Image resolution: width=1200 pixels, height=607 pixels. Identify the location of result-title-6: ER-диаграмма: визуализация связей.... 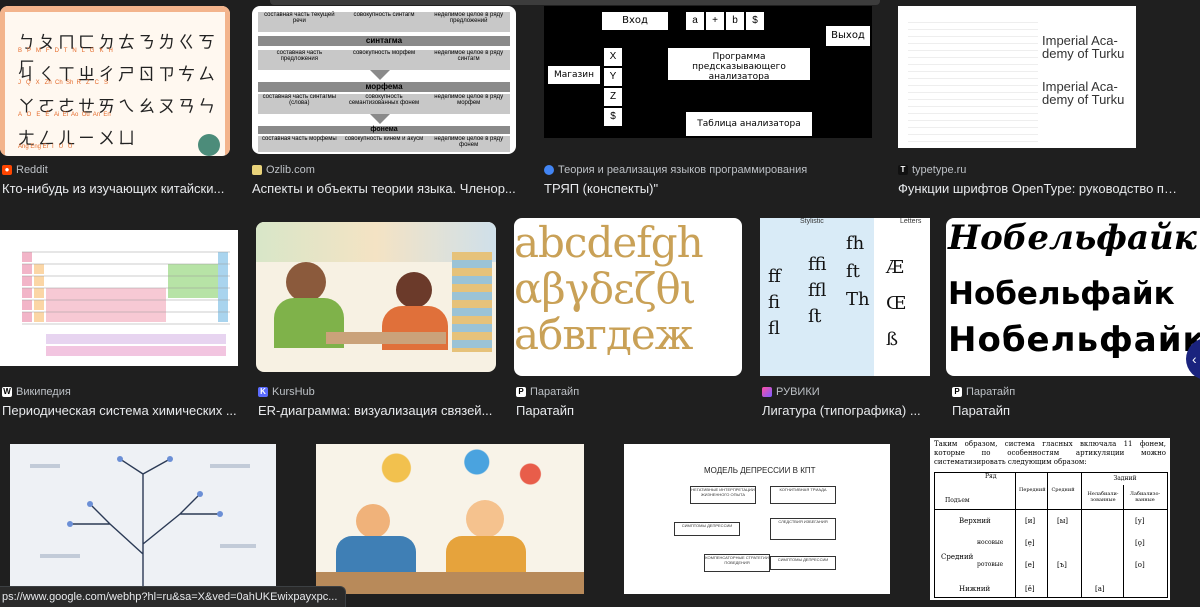
(377, 410).